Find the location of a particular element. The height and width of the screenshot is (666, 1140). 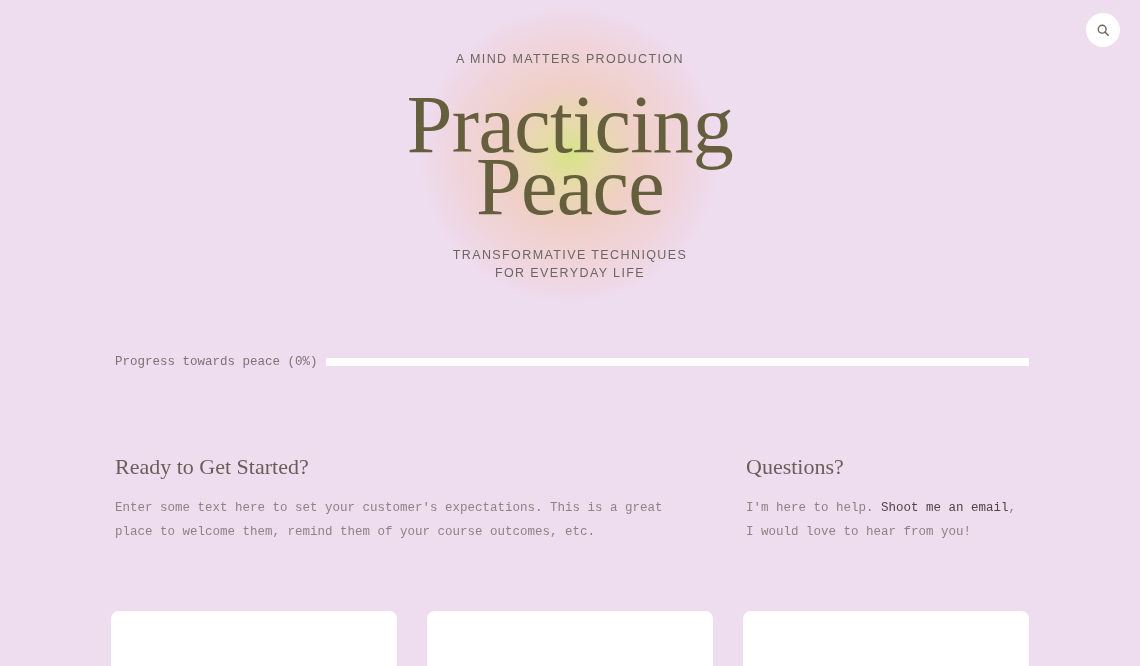

hero-tagline: TRANSFORMATIVE TECHNIQUES FOR EVERYDAY LIFE is located at coordinates (570, 264).